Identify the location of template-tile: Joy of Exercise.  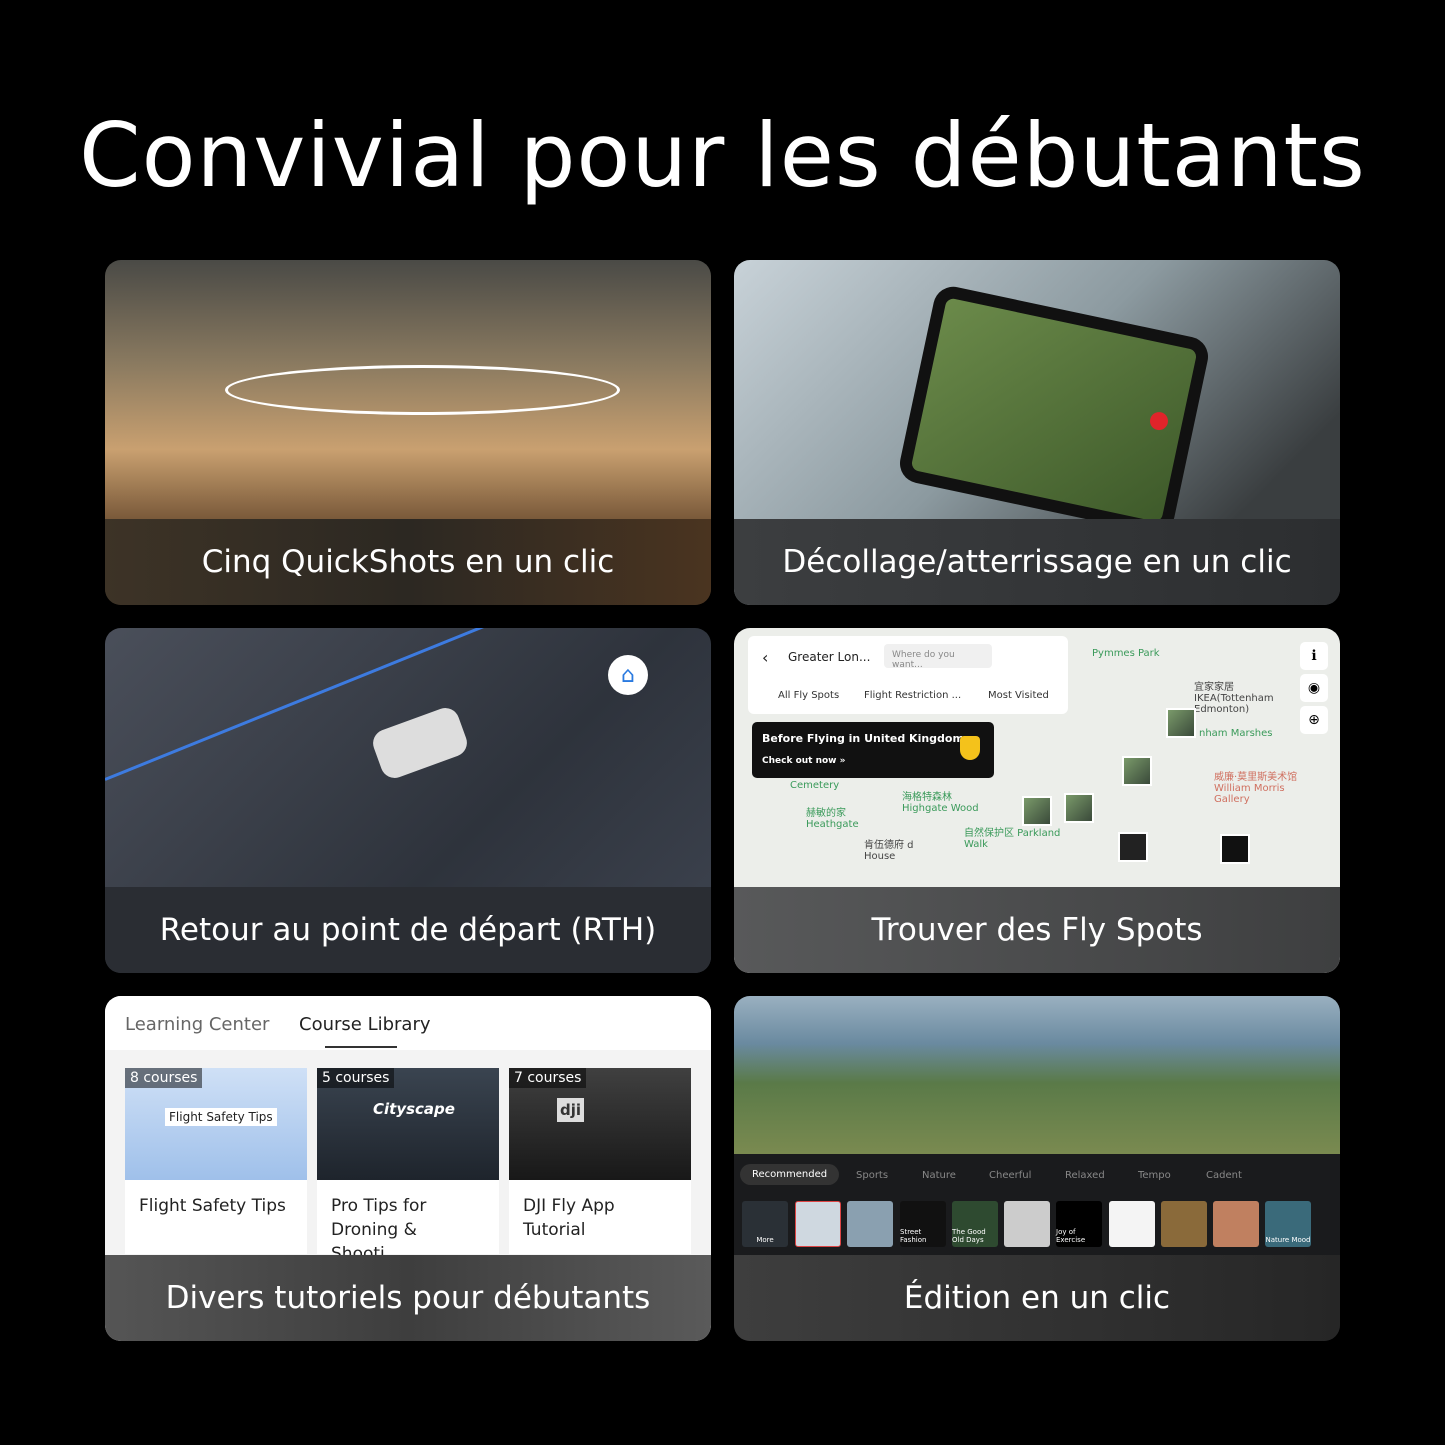
(1079, 1224).